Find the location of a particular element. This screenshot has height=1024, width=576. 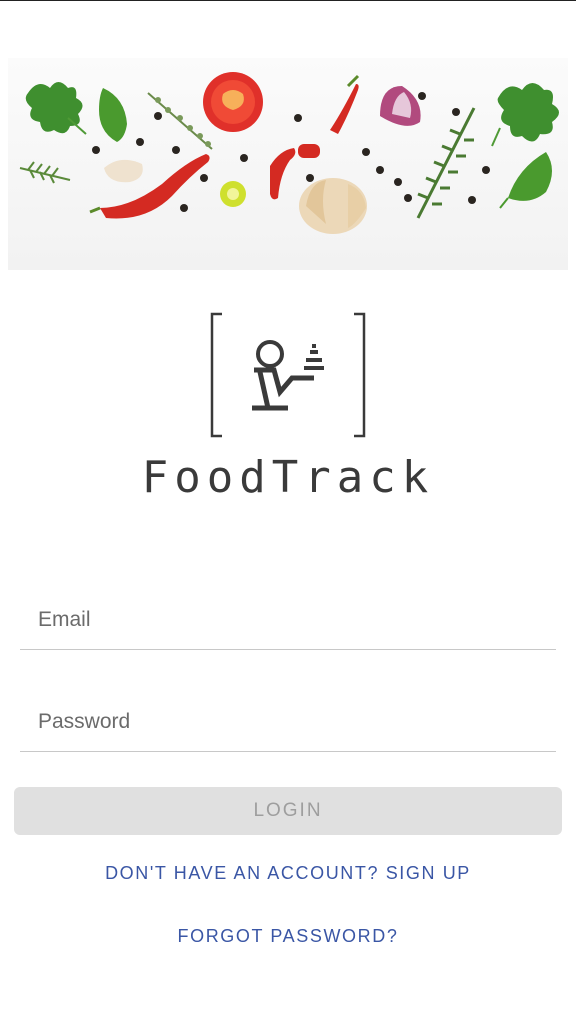

waiter-serving-icon is located at coordinates (288, 375).